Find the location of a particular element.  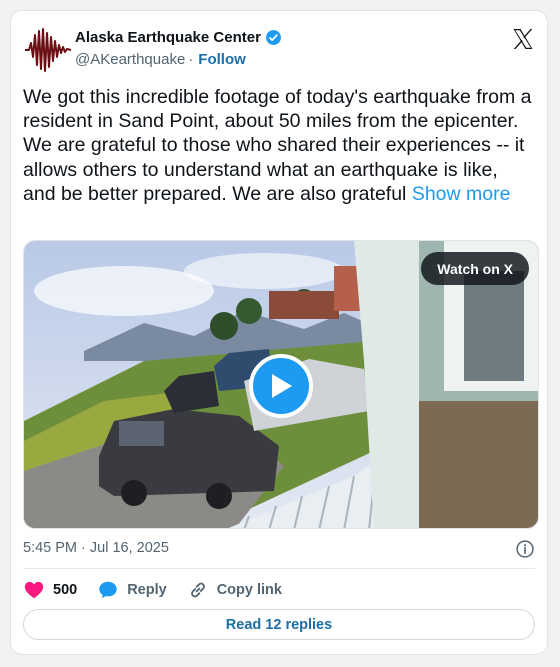

author-name-row: Alaska Earthquake Center is located at coordinates (178, 37).